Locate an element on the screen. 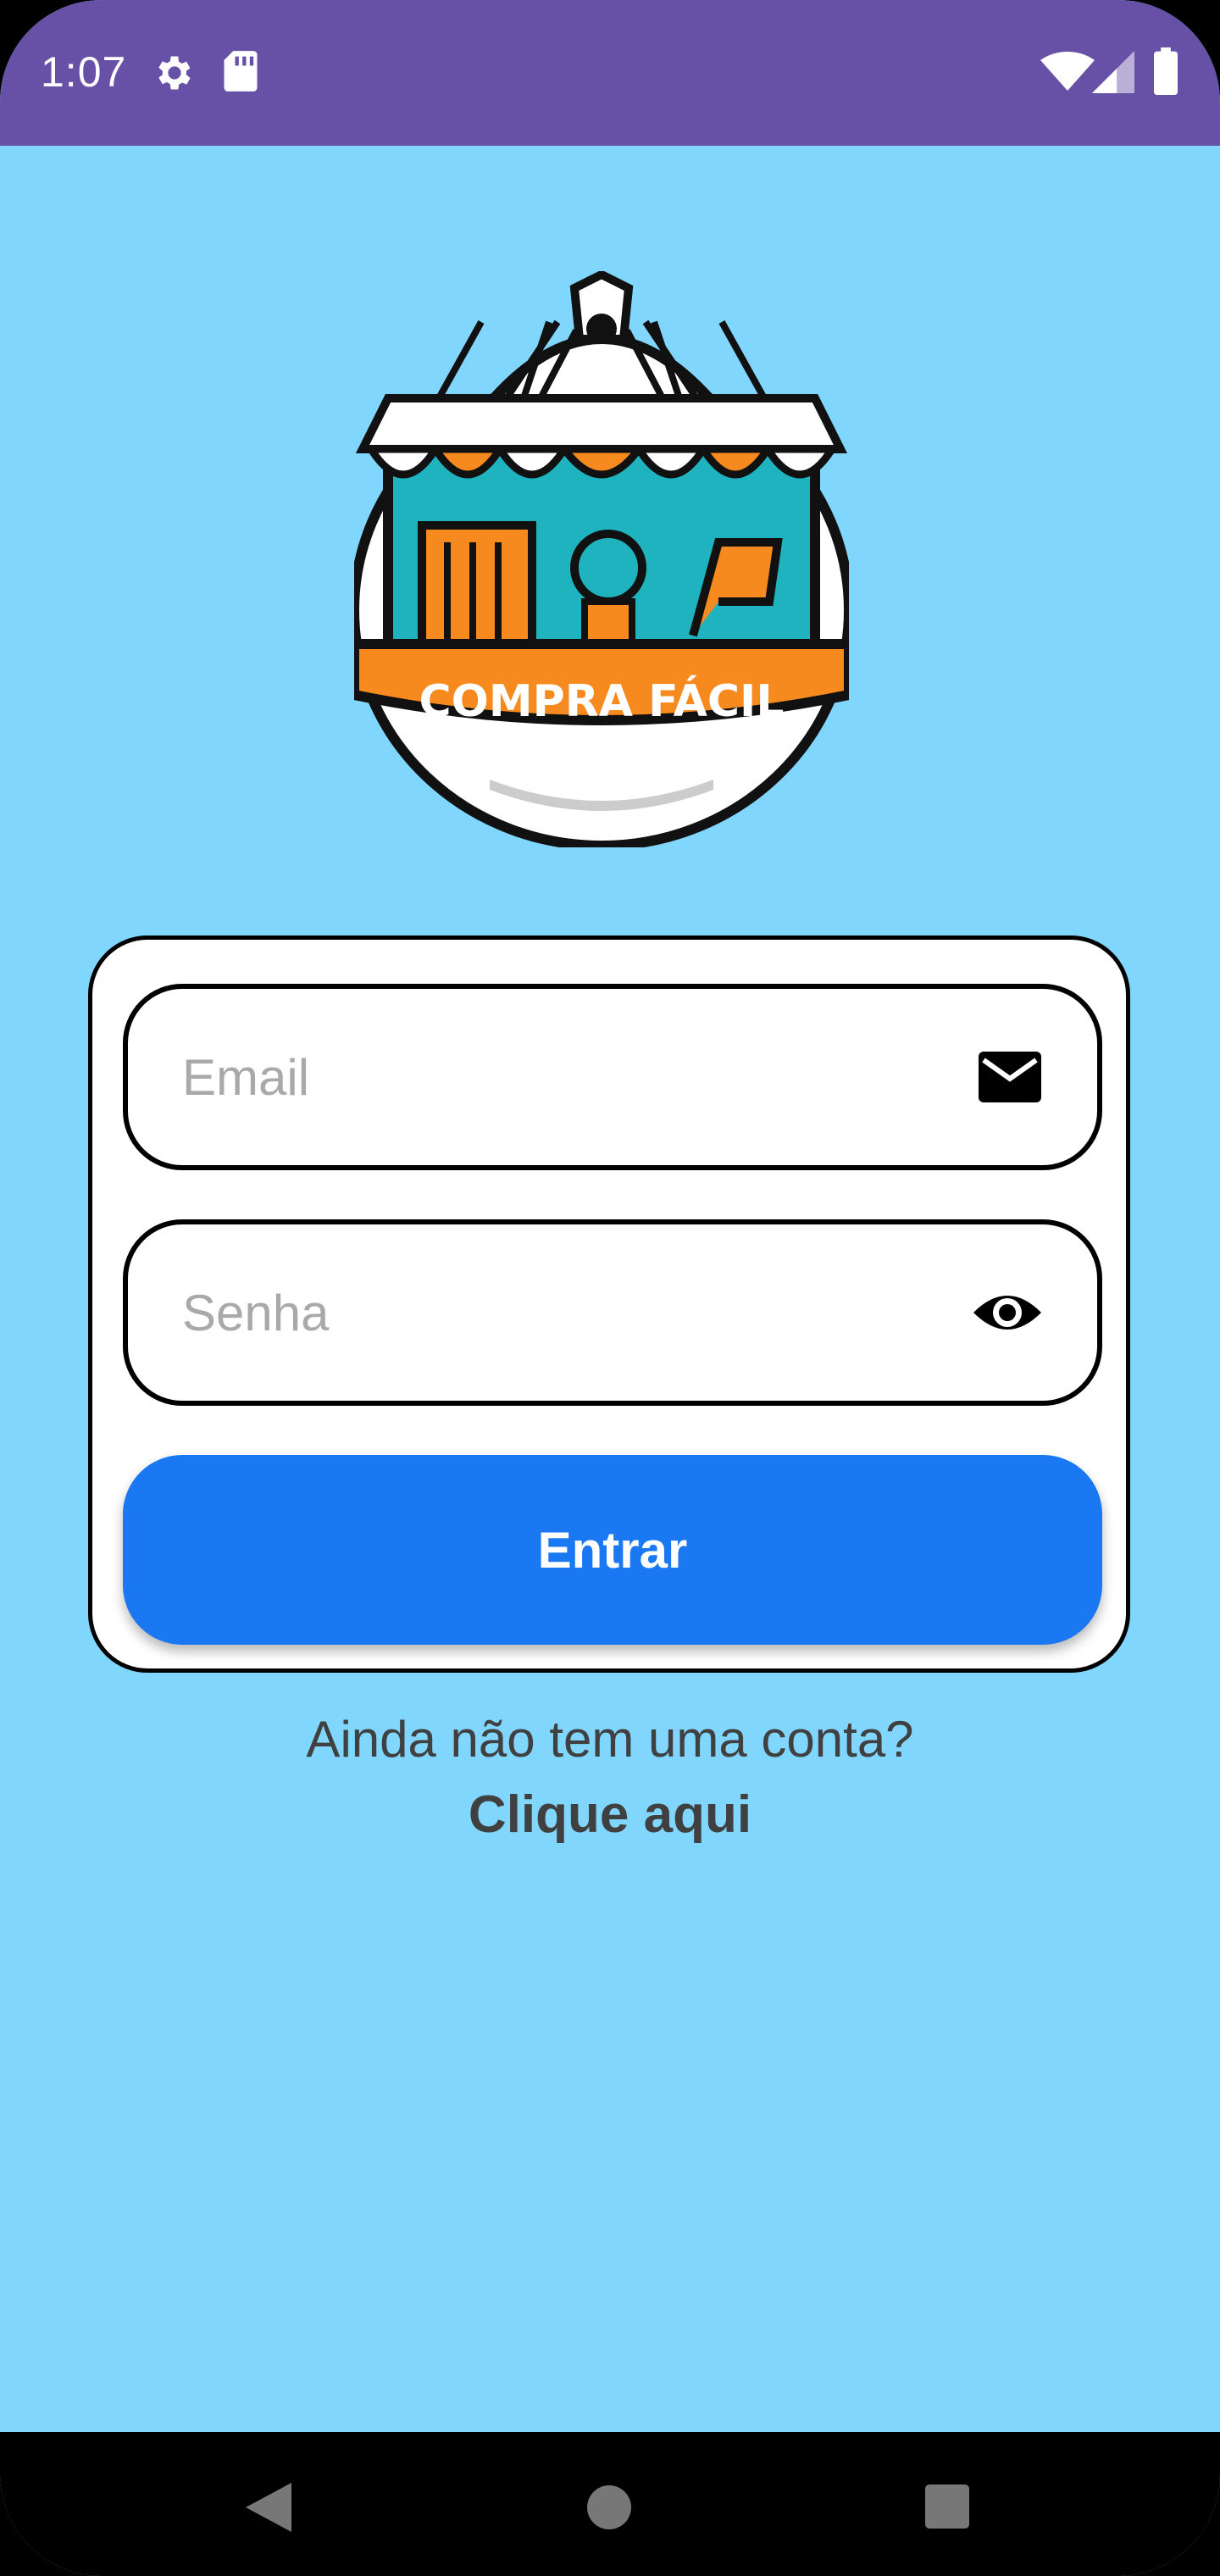 The height and width of the screenshot is (2576, 1220). navigation-bar is located at coordinates (610, 2504).